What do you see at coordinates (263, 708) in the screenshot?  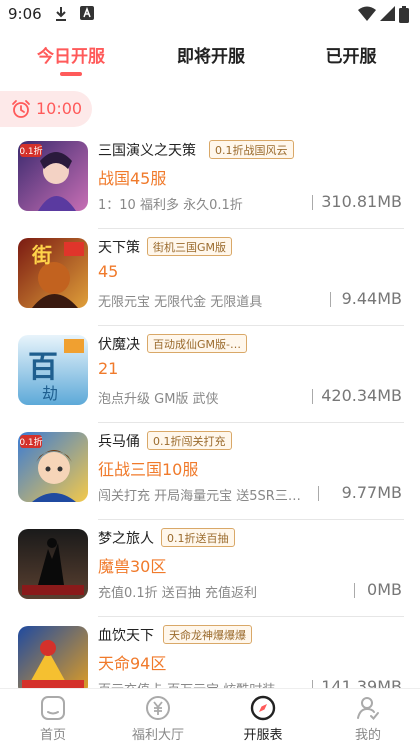 I see `compass-icon` at bounding box center [263, 708].